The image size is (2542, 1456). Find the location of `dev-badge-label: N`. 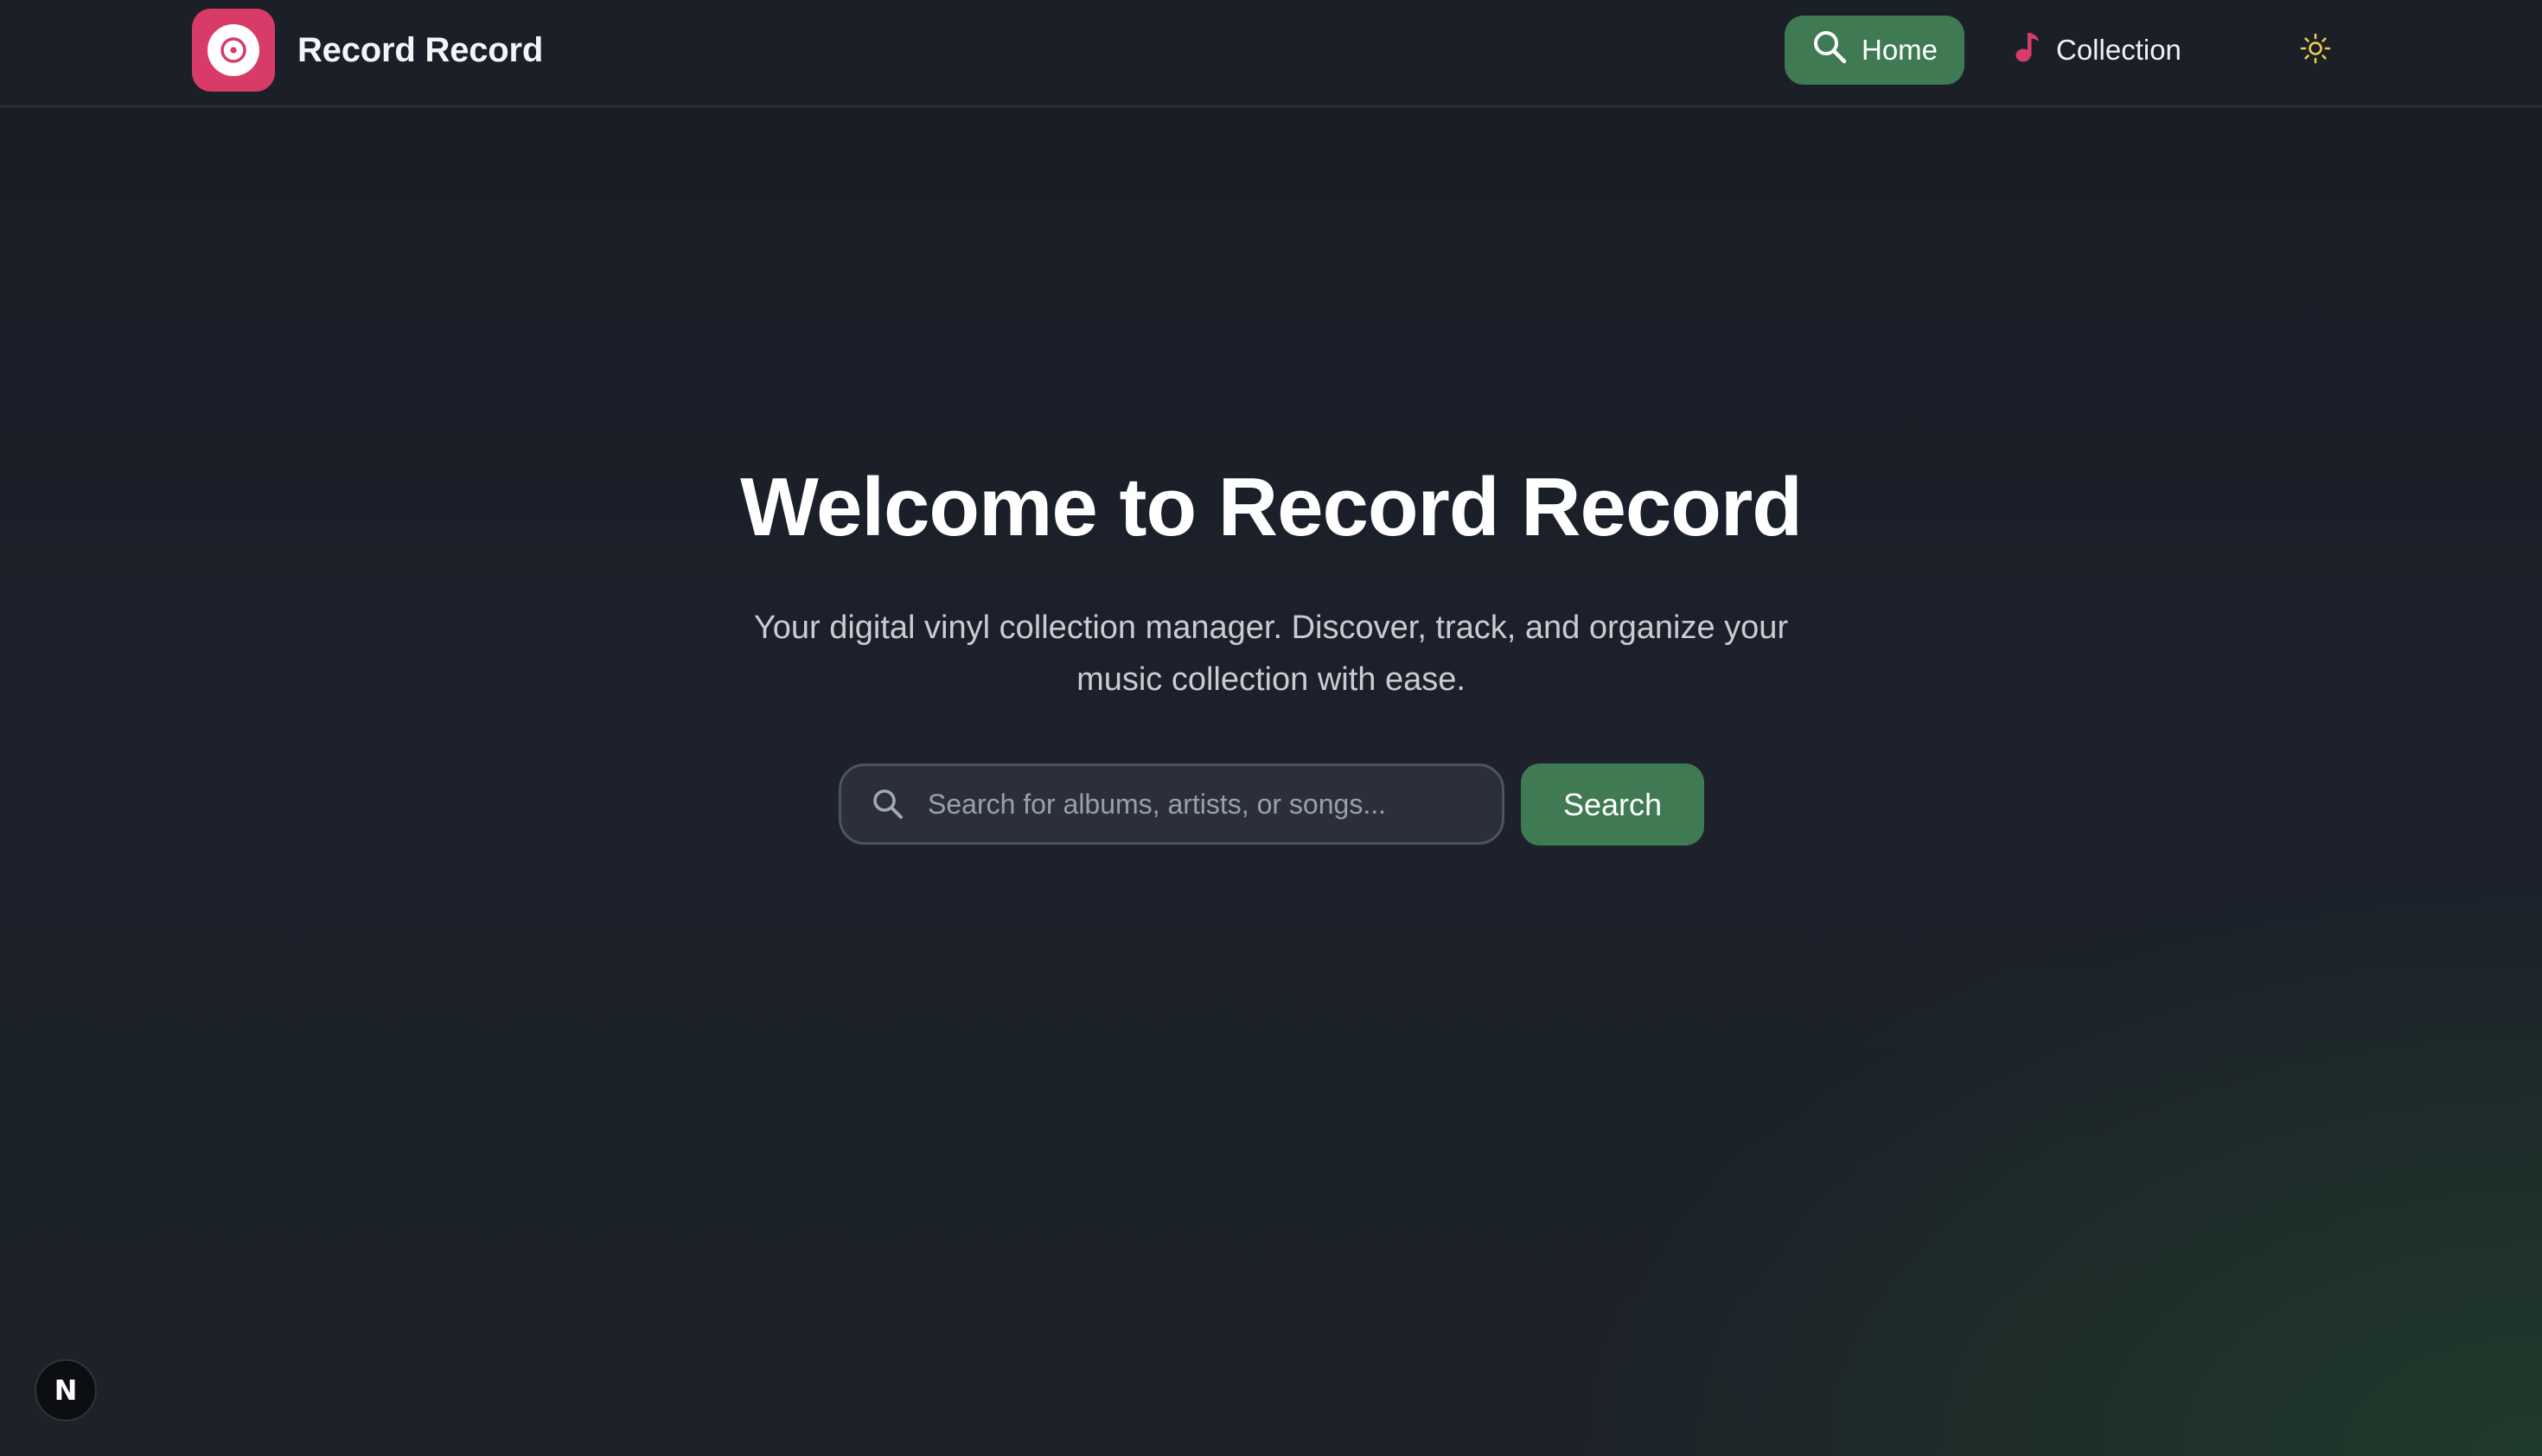

dev-badge-label: N is located at coordinates (66, 1390).